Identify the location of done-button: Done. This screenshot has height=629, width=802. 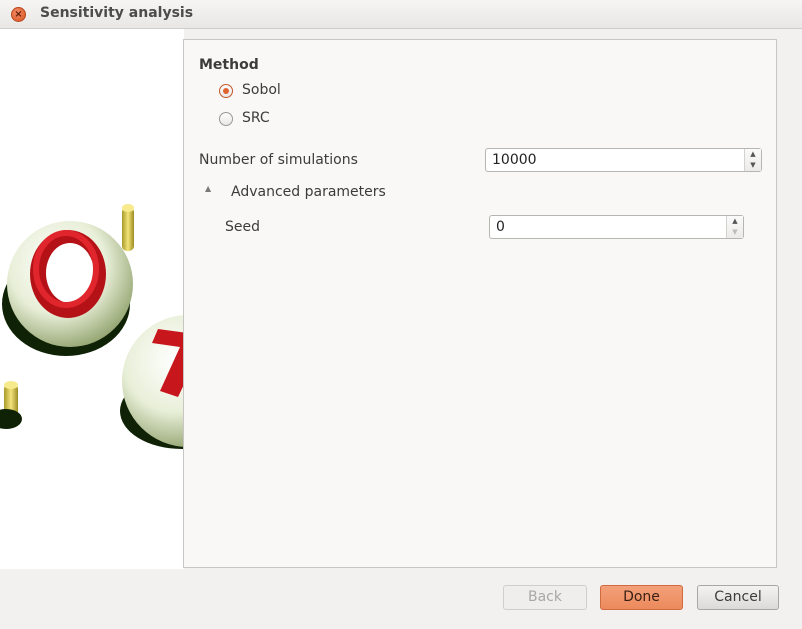
(641, 597).